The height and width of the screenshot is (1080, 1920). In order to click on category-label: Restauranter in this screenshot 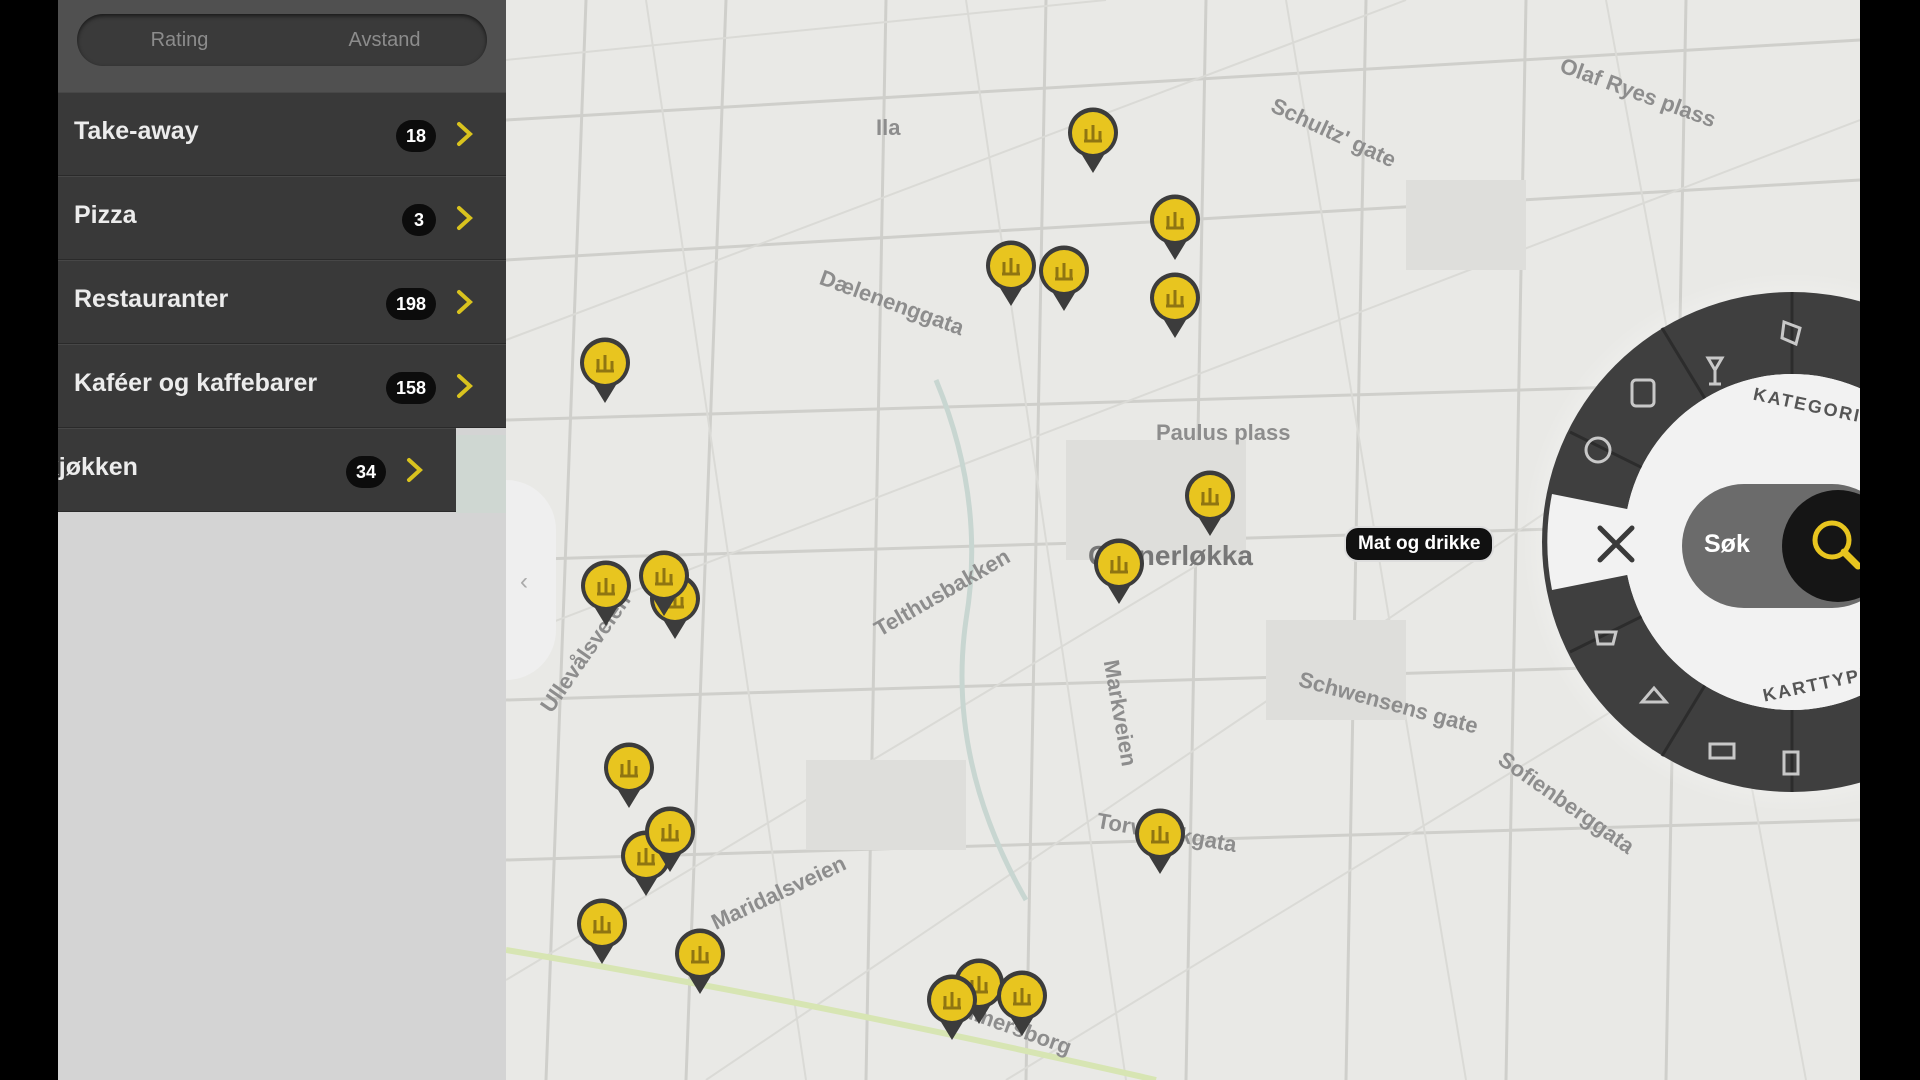, I will do `click(151, 299)`.